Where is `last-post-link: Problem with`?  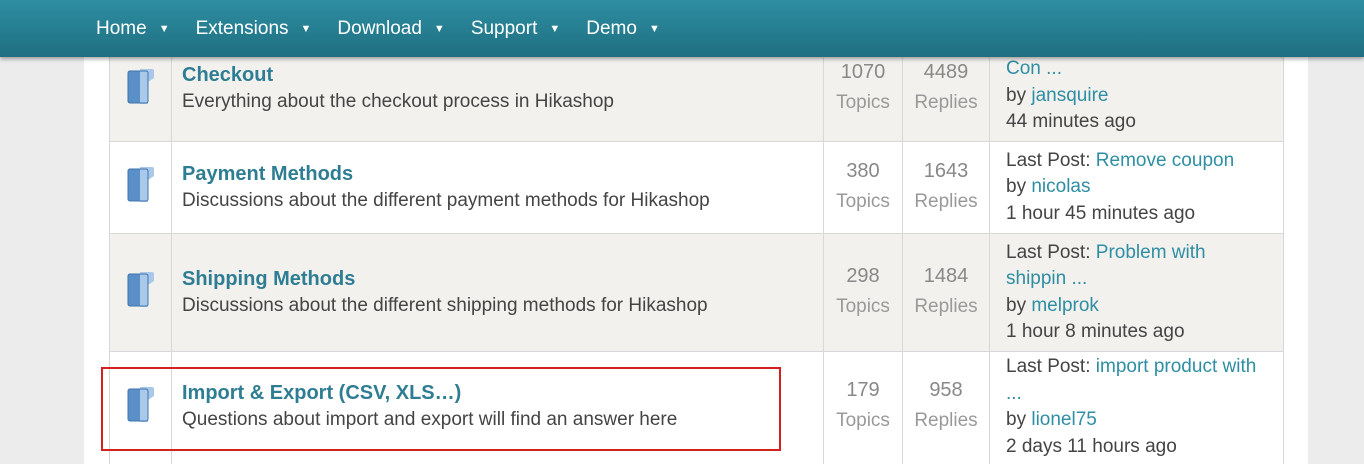 last-post-link: Problem with is located at coordinates (1151, 252).